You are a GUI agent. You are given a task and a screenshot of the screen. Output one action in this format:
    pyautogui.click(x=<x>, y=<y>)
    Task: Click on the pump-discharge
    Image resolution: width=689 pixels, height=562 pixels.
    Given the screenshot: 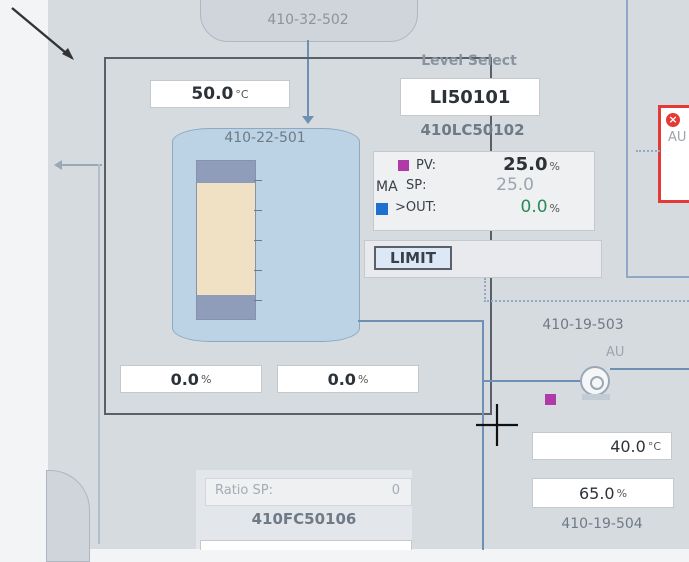 What is the action you would take?
    pyautogui.click(x=649, y=369)
    